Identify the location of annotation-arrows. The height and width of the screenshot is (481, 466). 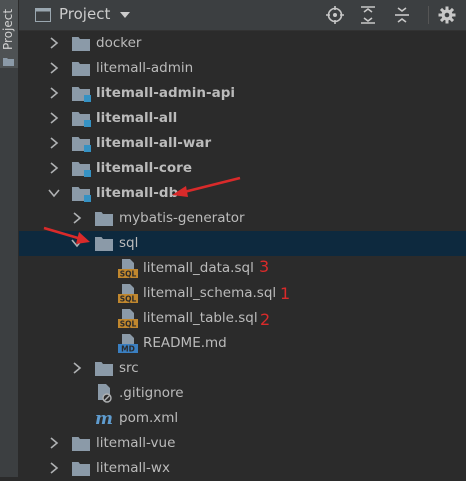
(142, 210).